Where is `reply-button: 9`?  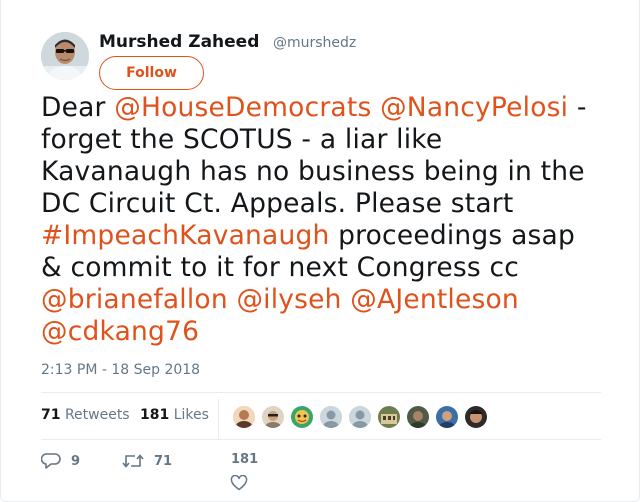
reply-button: 9 is located at coordinates (60, 461).